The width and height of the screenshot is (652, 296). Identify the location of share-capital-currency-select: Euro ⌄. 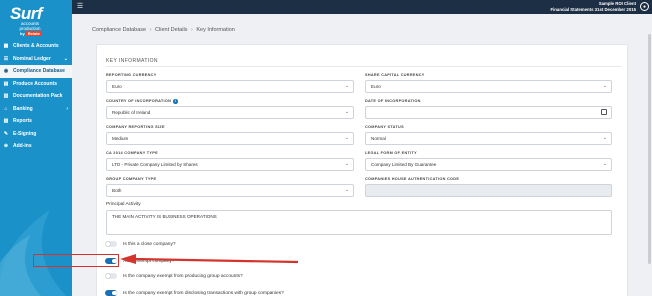
(488, 86).